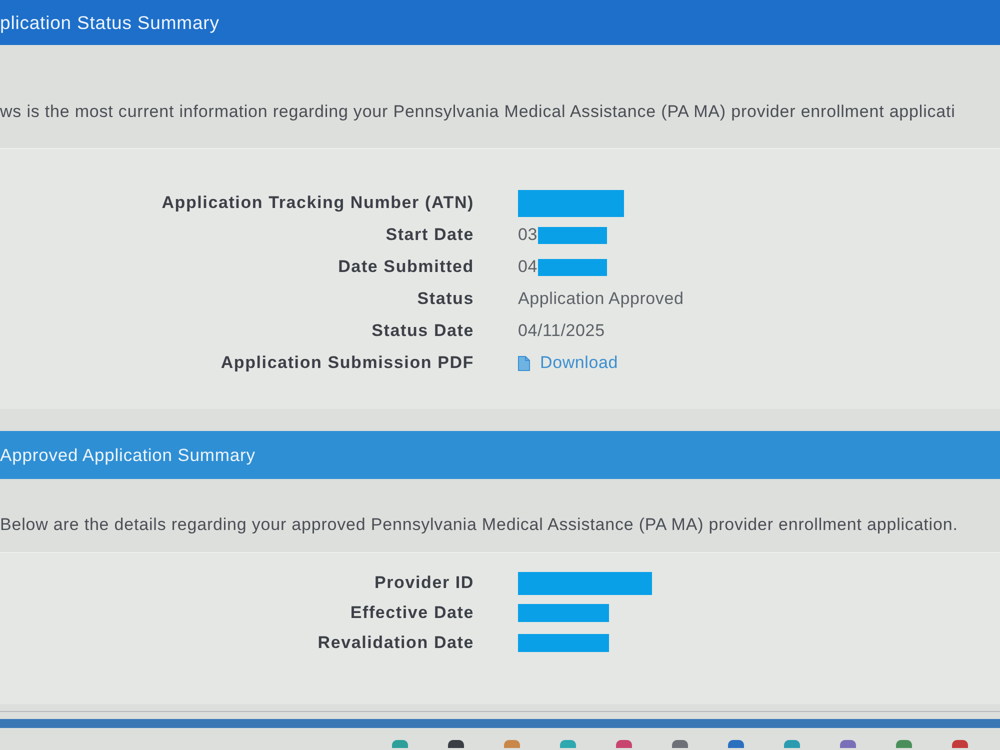  I want to click on field-label: Start Date, so click(430, 235).